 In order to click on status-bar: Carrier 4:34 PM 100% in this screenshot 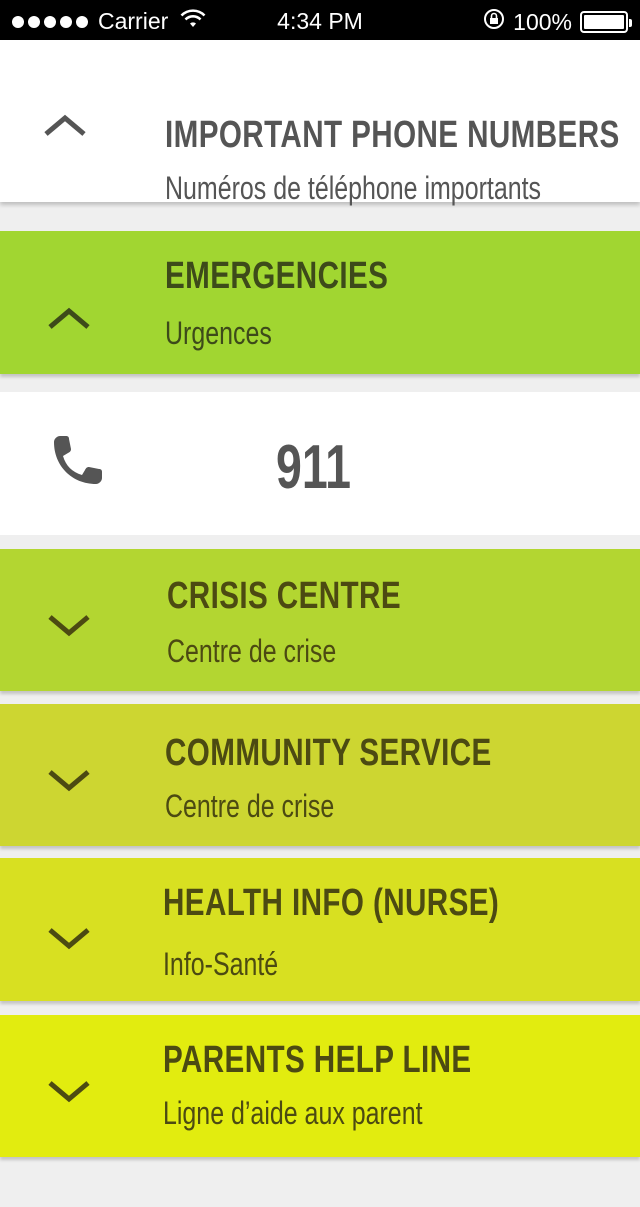, I will do `click(320, 20)`.